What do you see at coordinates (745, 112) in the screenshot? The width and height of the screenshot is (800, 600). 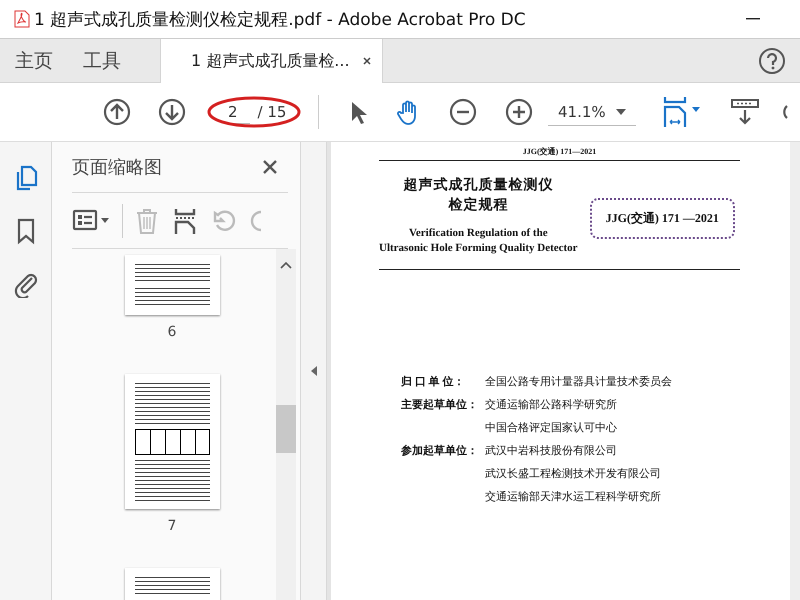 I see `scroll-mode-icon` at bounding box center [745, 112].